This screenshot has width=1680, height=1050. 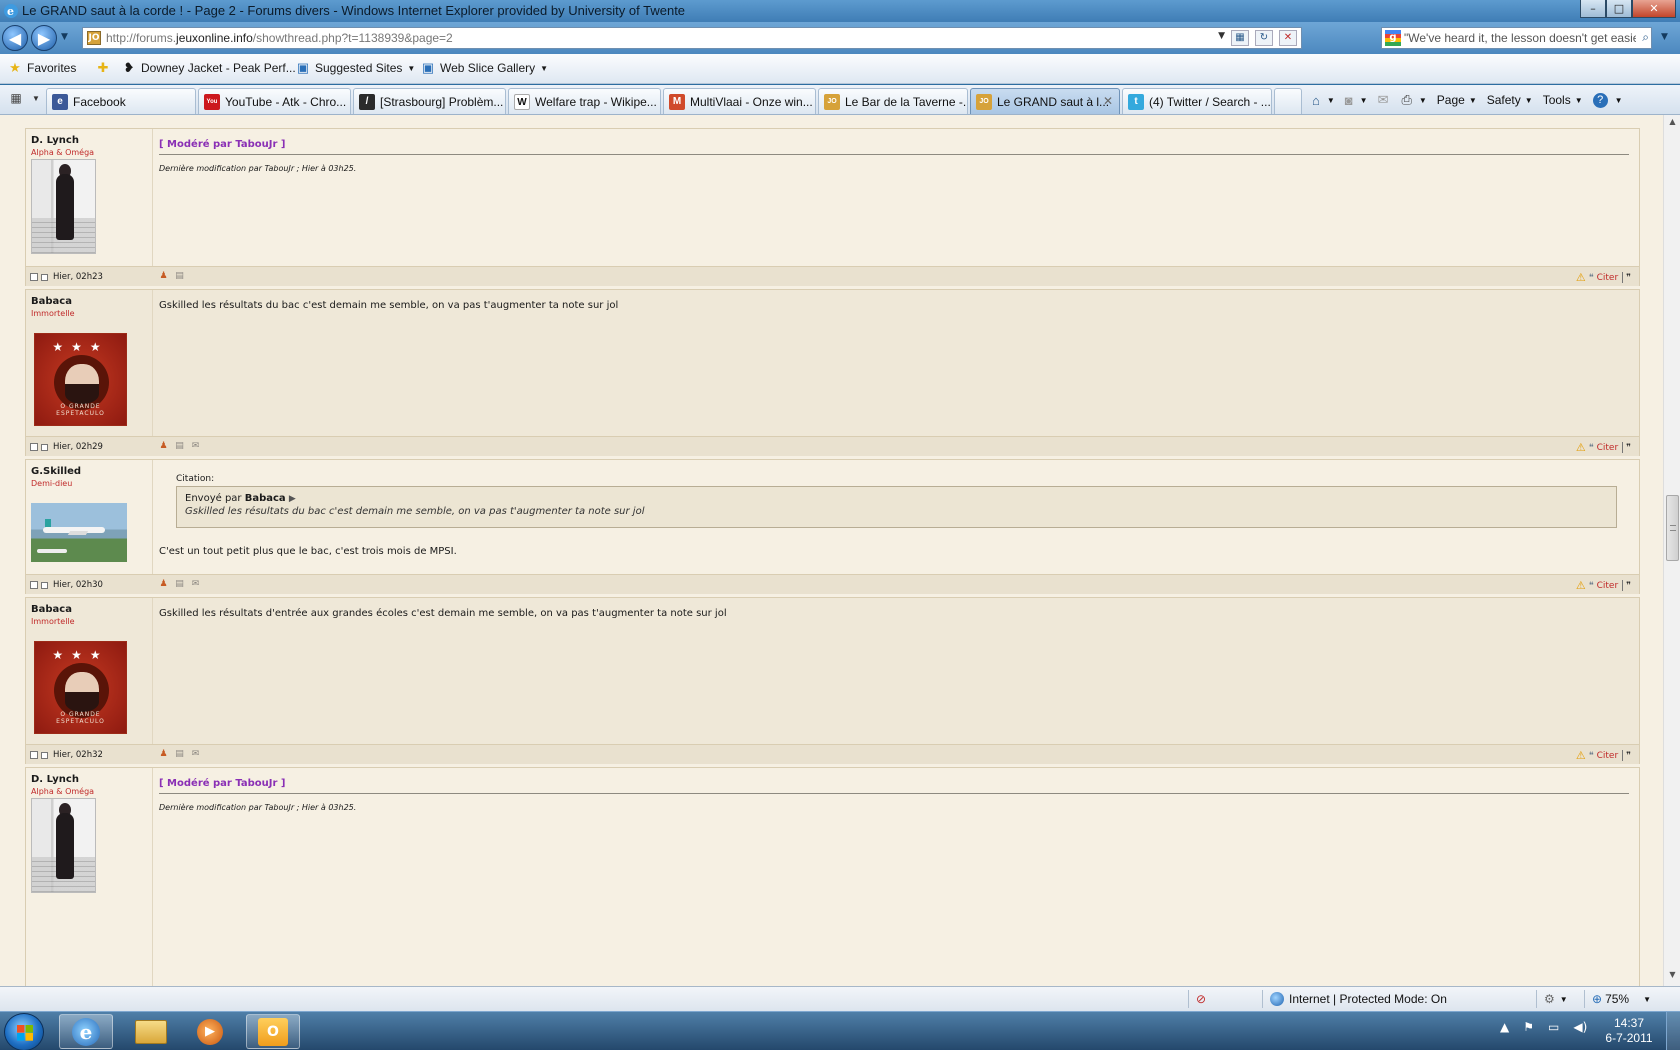 What do you see at coordinates (1221, 36) in the screenshot?
I see `address-dropdown-icon: ▼` at bounding box center [1221, 36].